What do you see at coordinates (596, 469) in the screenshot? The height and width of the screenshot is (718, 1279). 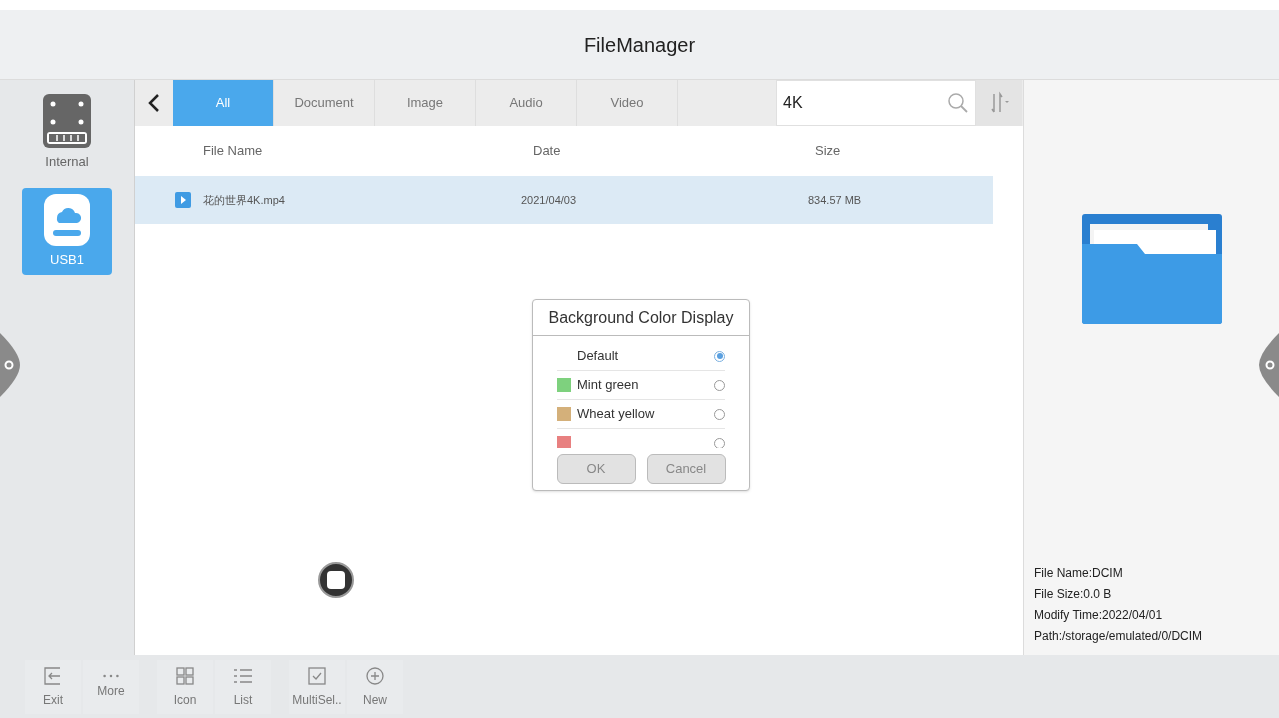 I see `dialog-button: OK` at bounding box center [596, 469].